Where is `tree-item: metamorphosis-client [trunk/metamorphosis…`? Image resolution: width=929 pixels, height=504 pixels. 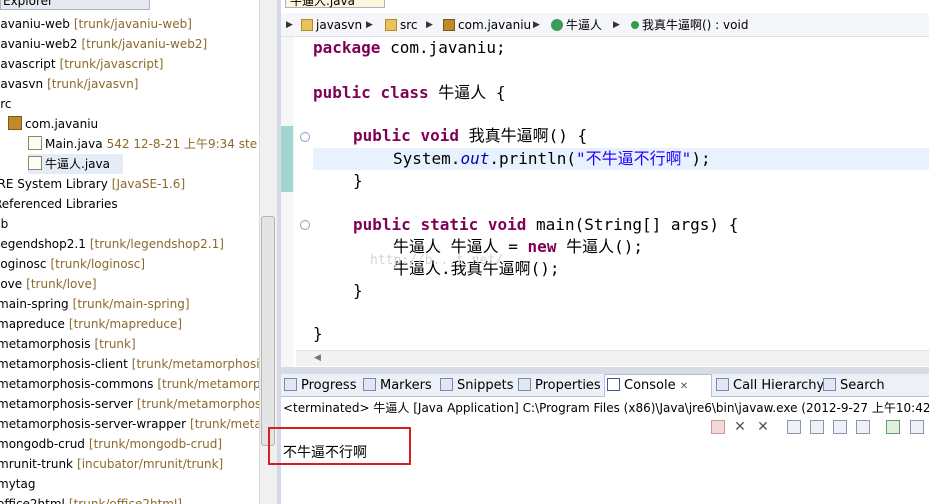 tree-item: metamorphosis-client [trunk/metamorphosis… is located at coordinates (138, 364).